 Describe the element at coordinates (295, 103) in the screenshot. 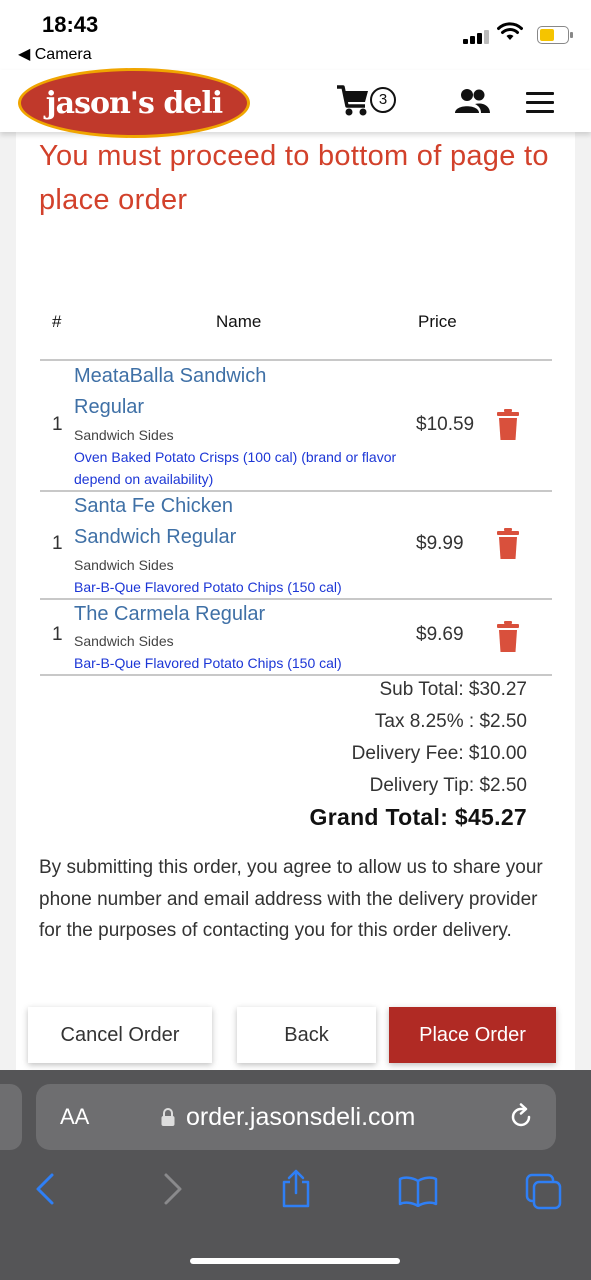

I see `site-header: jason's deli 3` at that location.